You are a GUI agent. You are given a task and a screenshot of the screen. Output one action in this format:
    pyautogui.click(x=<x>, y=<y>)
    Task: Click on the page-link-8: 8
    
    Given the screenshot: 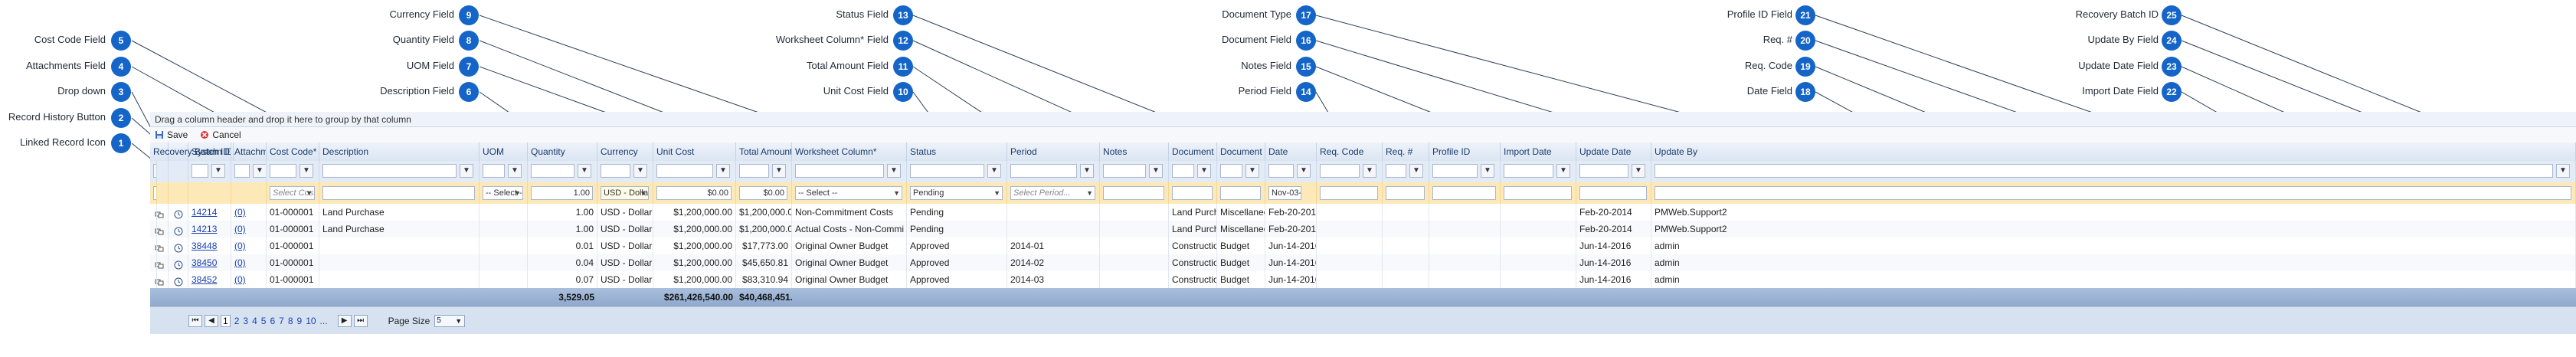 What is the action you would take?
    pyautogui.click(x=290, y=321)
    